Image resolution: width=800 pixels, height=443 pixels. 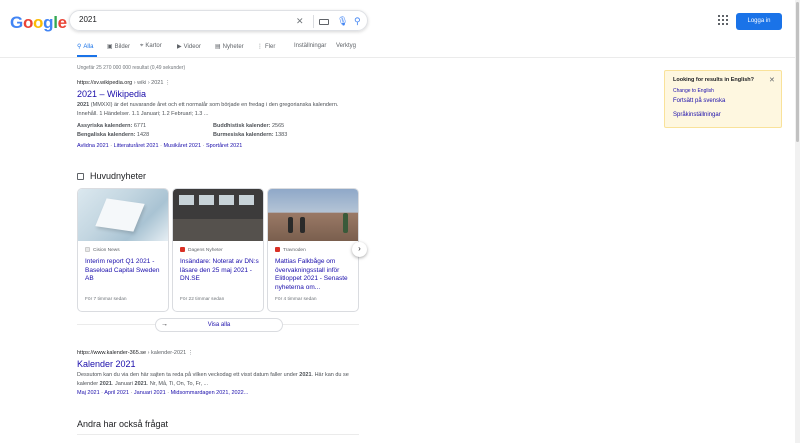 What do you see at coordinates (296, 299) in the screenshot?
I see `news-time: För 4 timmar sedan` at bounding box center [296, 299].